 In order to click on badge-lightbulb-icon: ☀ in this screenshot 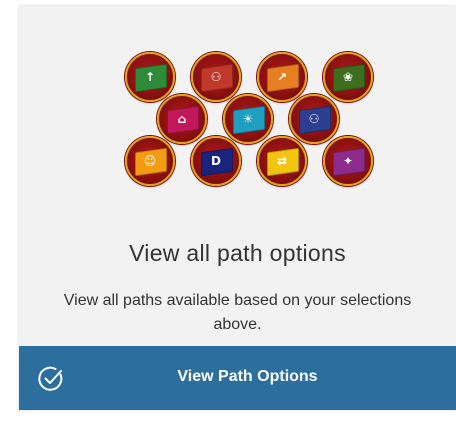, I will do `click(248, 119)`.